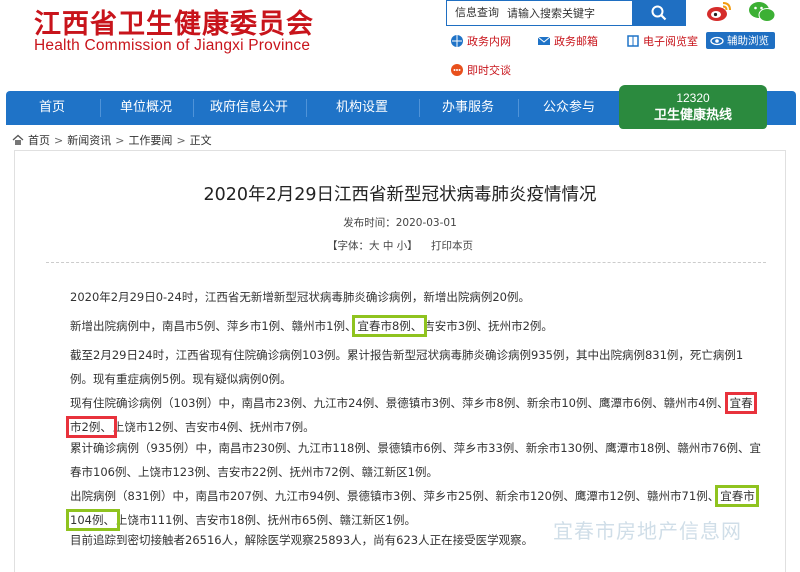 The height and width of the screenshot is (572, 800). I want to click on nav-home: 首页, so click(52, 108).